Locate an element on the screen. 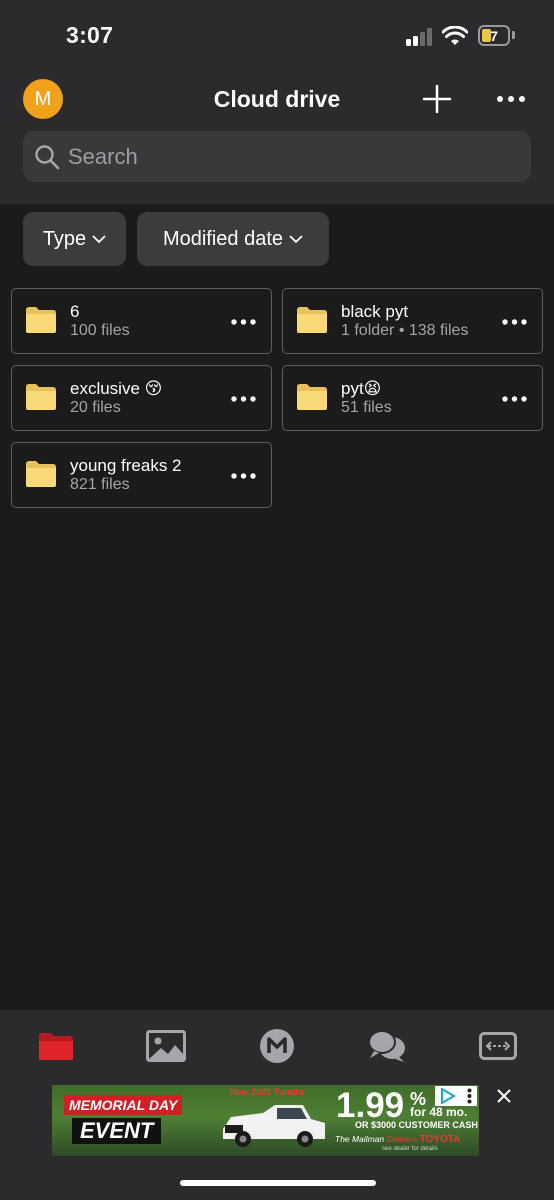 The image size is (554, 1200). modified-date-filter-button: Modified date is located at coordinates (233, 239).